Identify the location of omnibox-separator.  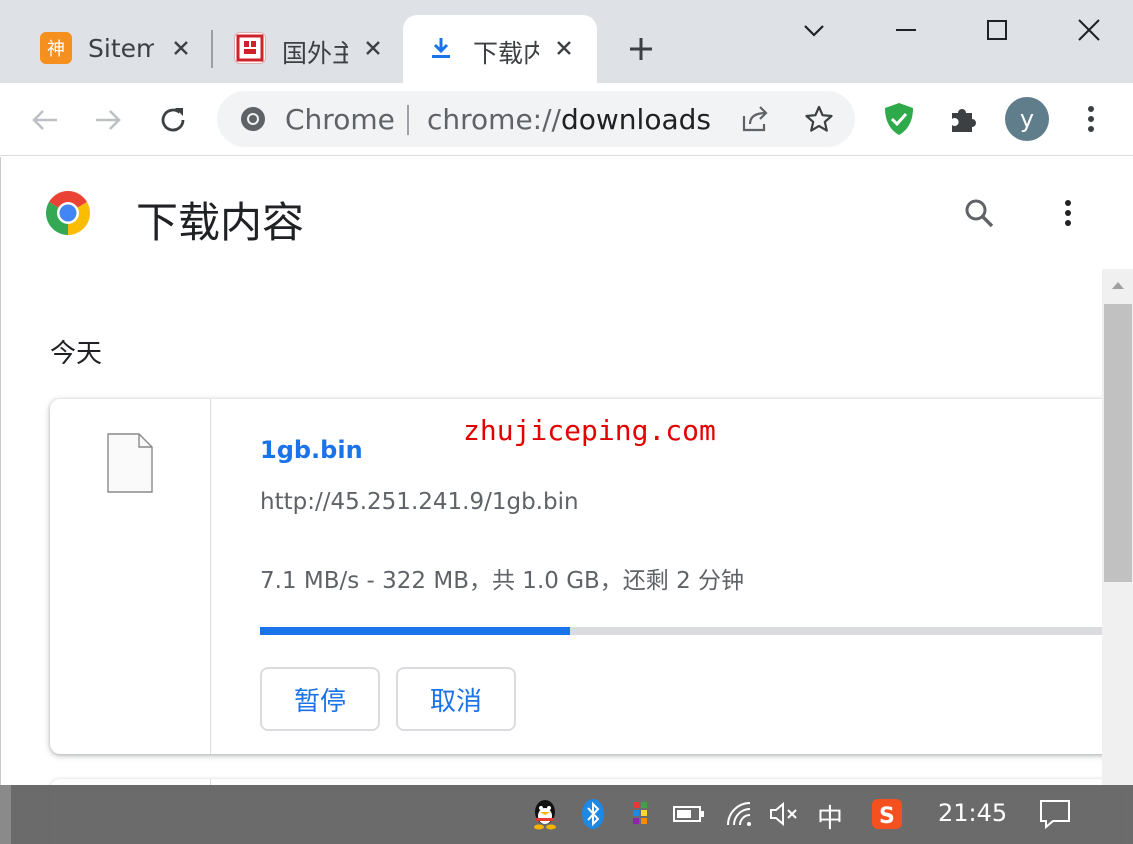
(408, 120).